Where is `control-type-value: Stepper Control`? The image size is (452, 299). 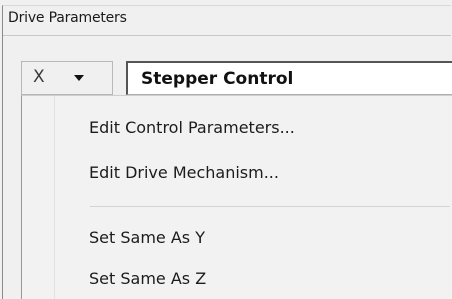 control-type-value: Stepper Control is located at coordinates (217, 79).